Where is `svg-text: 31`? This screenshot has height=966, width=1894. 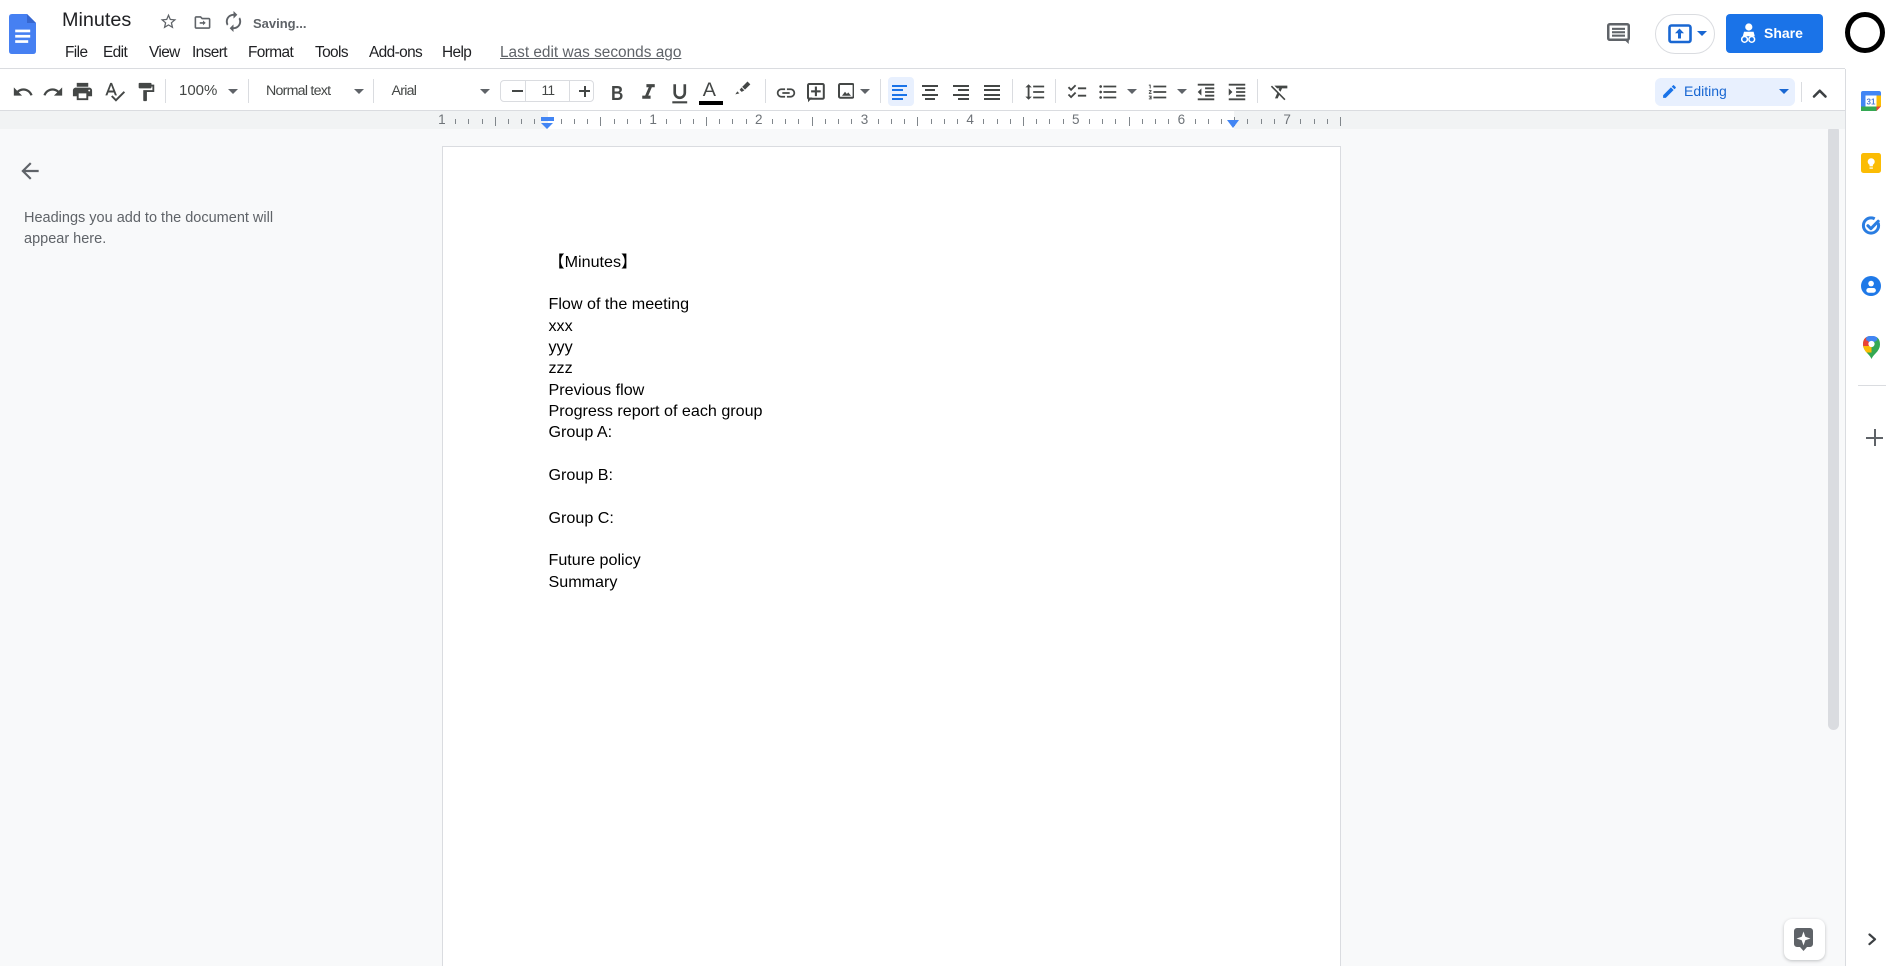 svg-text: 31 is located at coordinates (1871, 101).